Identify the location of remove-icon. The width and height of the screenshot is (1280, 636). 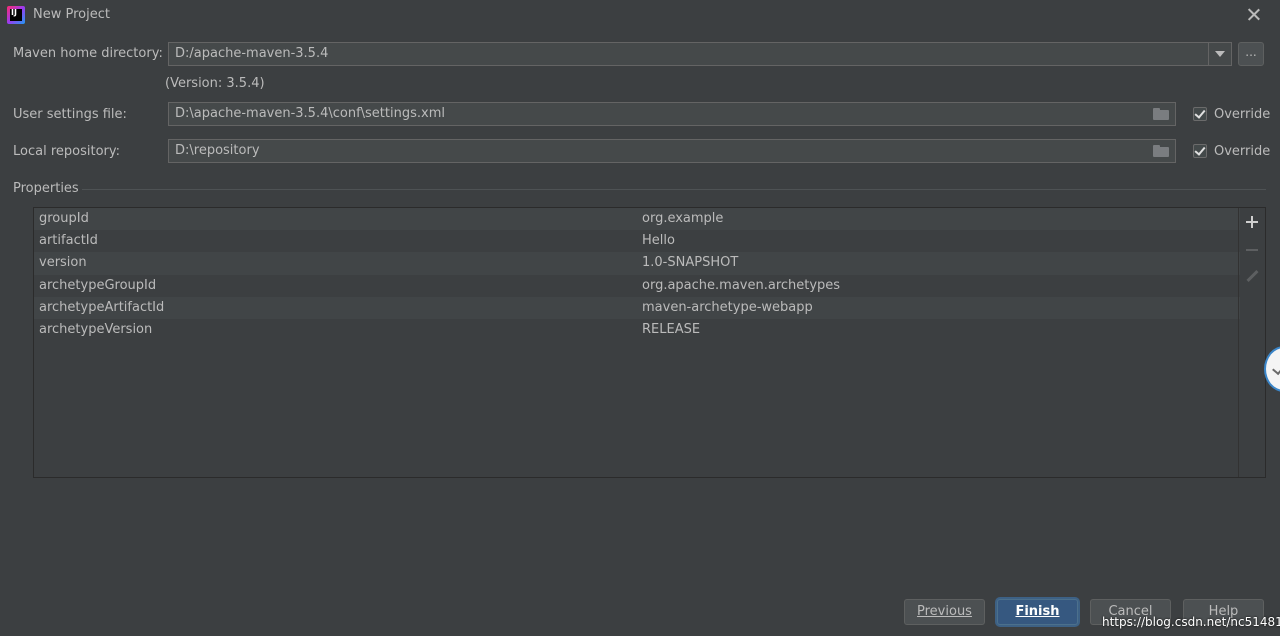
(1252, 250).